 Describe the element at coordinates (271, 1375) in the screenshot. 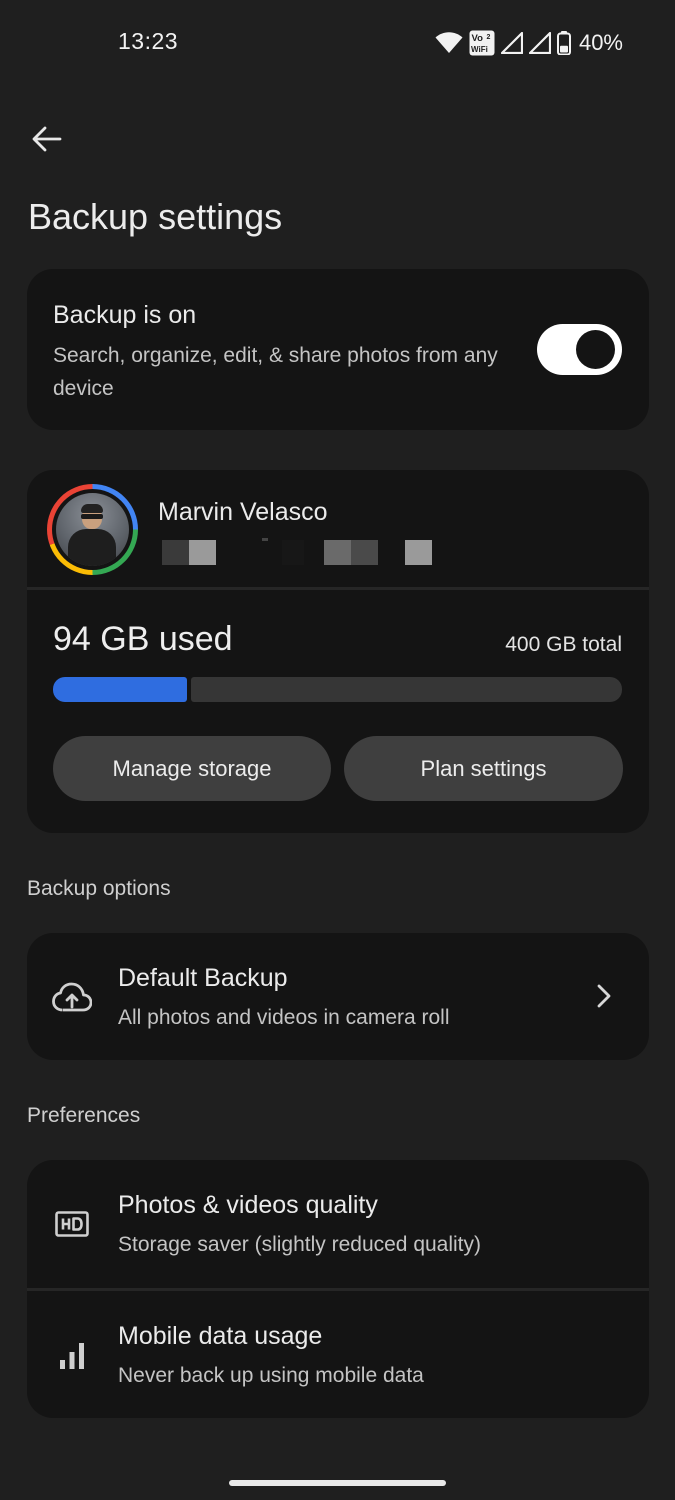

I see `mobile-data-subtitle: Never back up using mobile data` at that location.